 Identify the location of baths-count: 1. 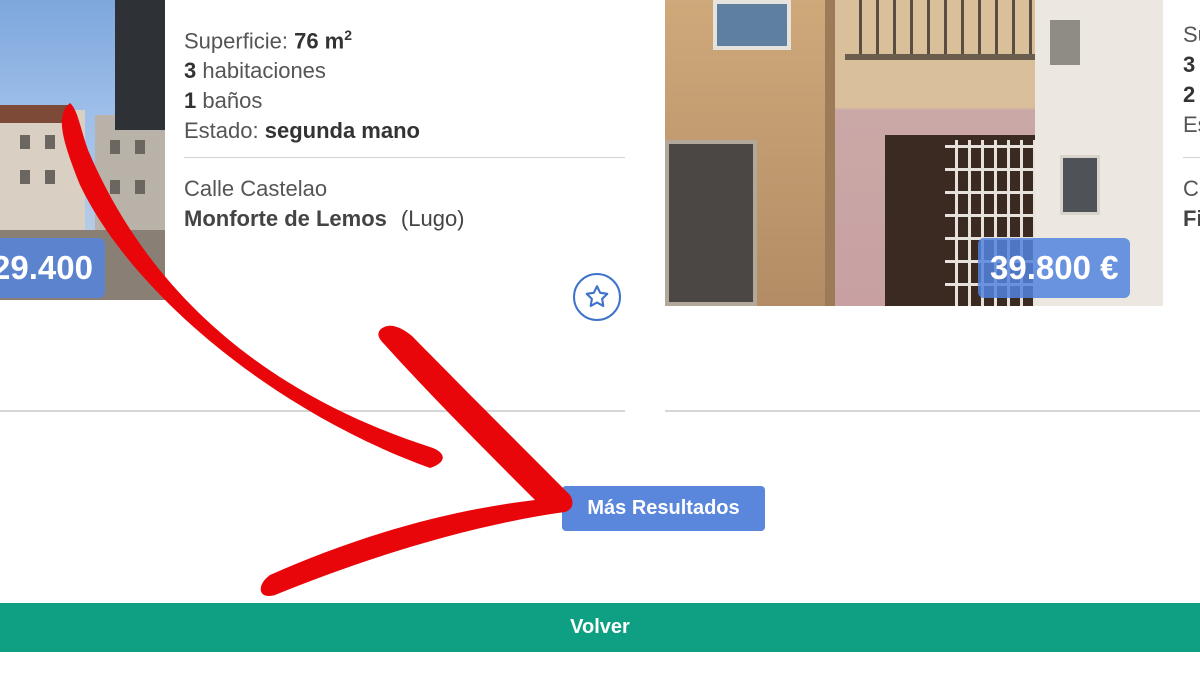
(190, 101).